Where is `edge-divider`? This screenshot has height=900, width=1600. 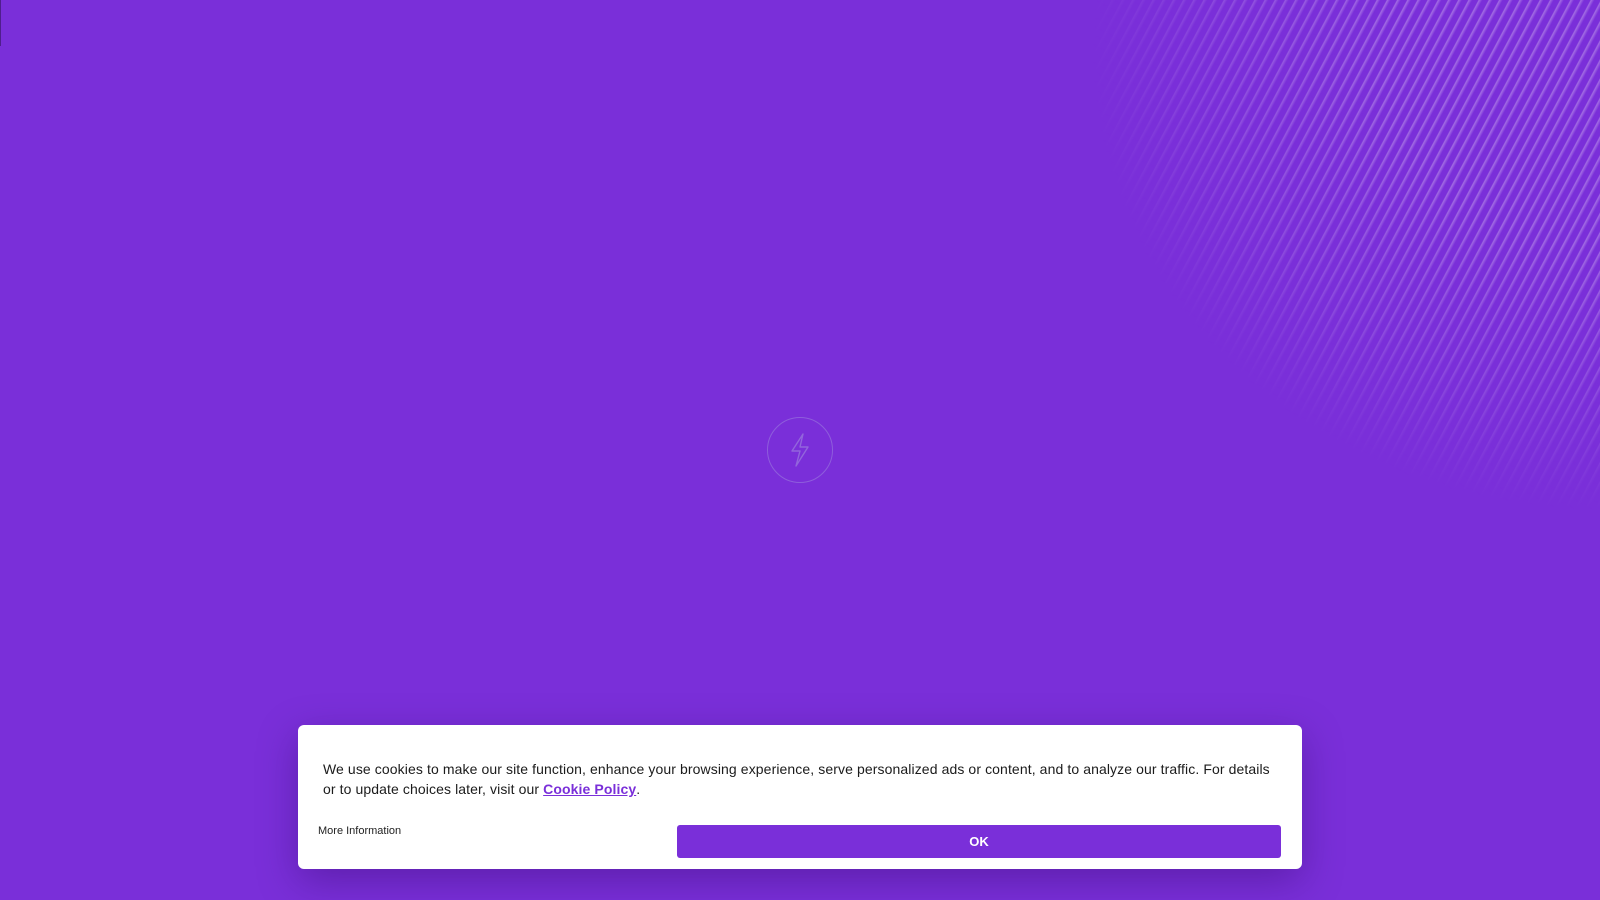
edge-divider is located at coordinates (0, 23).